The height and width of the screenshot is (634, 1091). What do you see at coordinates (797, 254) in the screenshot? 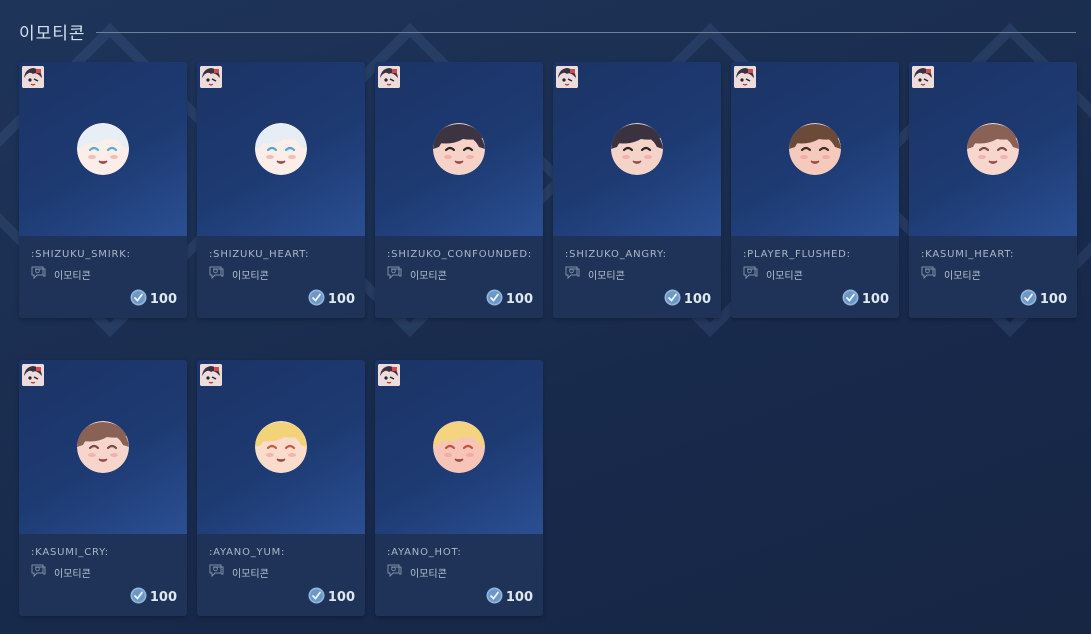
I see `emoticon-name: :PLAYER_FLUSHED:` at bounding box center [797, 254].